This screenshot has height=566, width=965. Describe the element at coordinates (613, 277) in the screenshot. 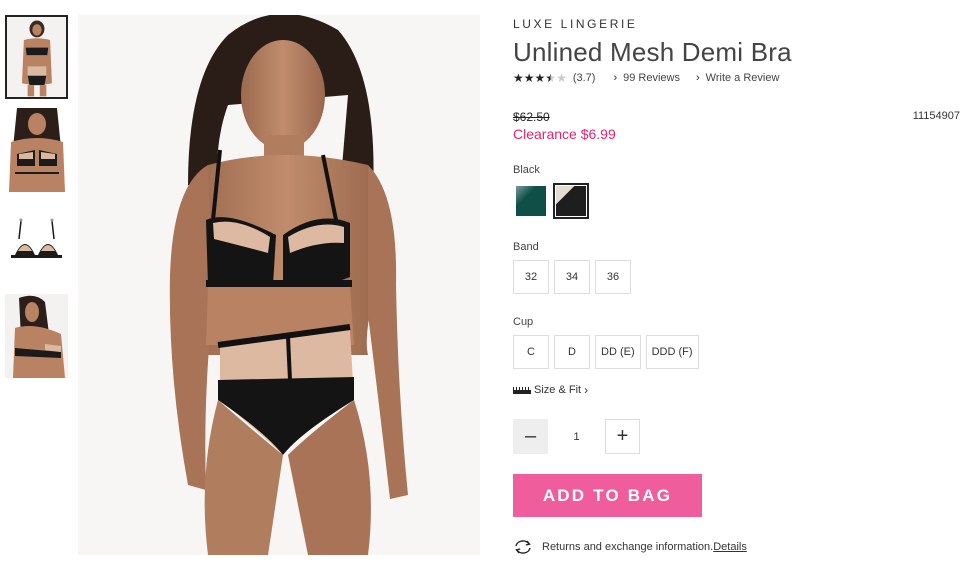

I see `band-option-36: 36` at that location.